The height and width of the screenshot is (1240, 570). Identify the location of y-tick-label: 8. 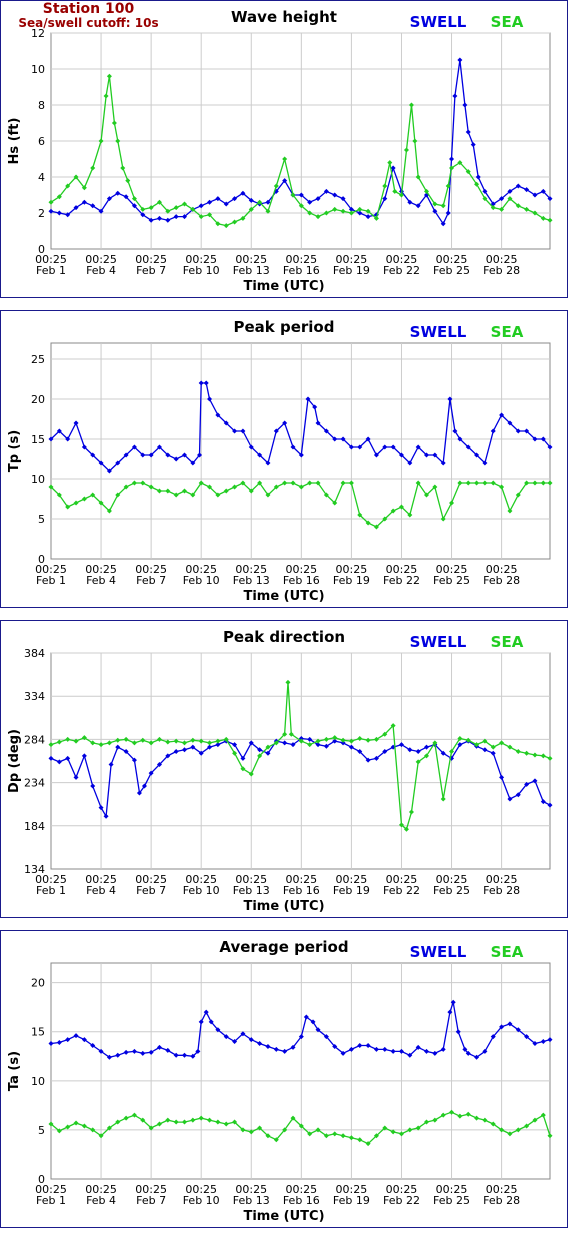
(41, 105).